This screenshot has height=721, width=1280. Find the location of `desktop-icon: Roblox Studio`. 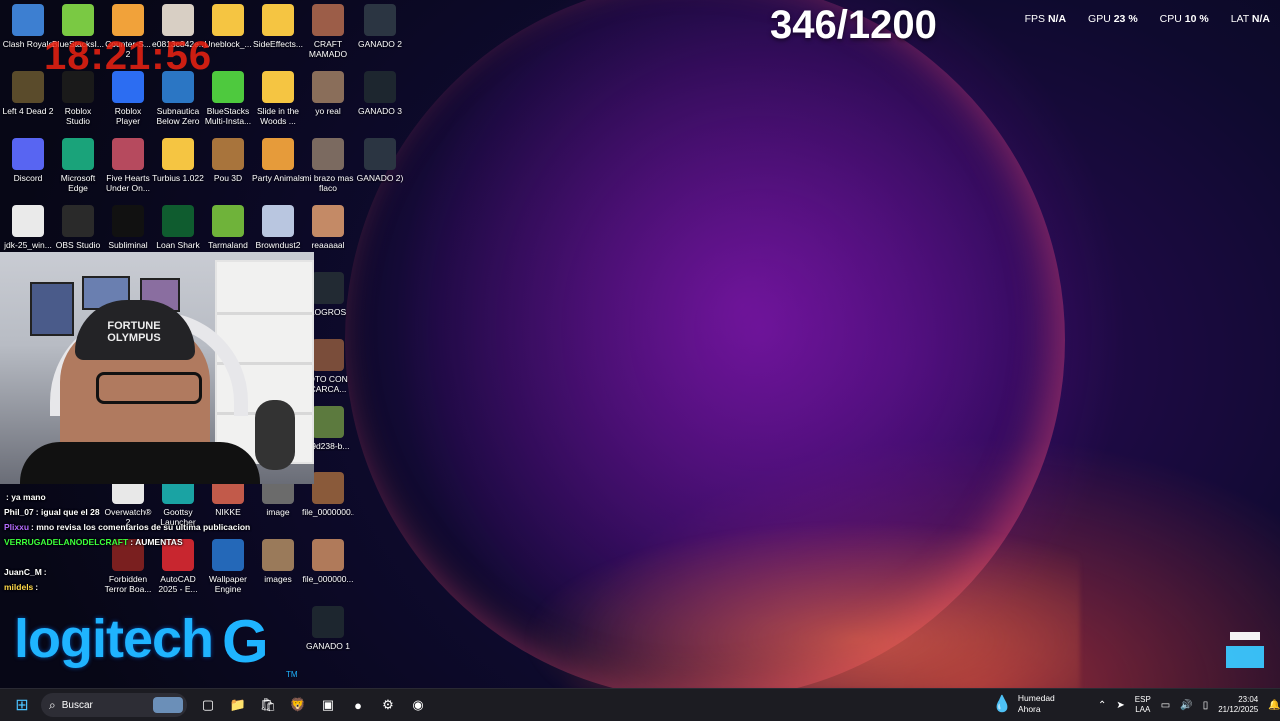

desktop-icon: Roblox Studio is located at coordinates (78, 98).